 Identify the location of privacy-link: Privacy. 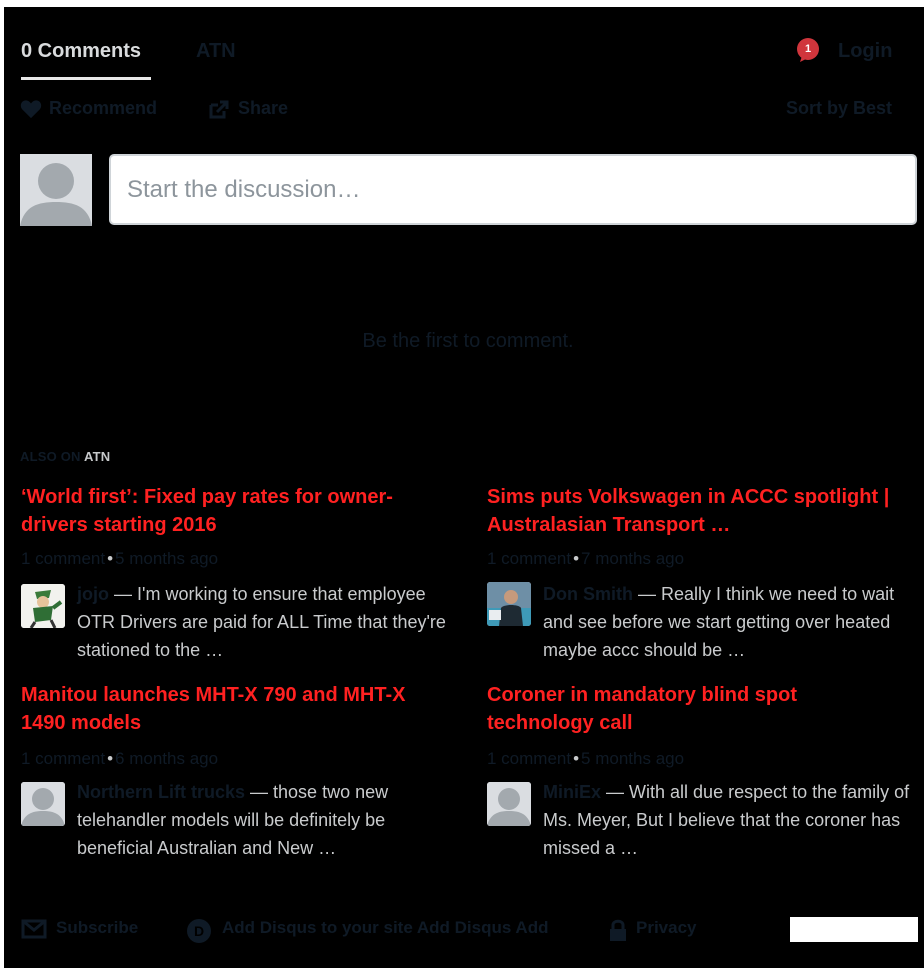
(666, 928).